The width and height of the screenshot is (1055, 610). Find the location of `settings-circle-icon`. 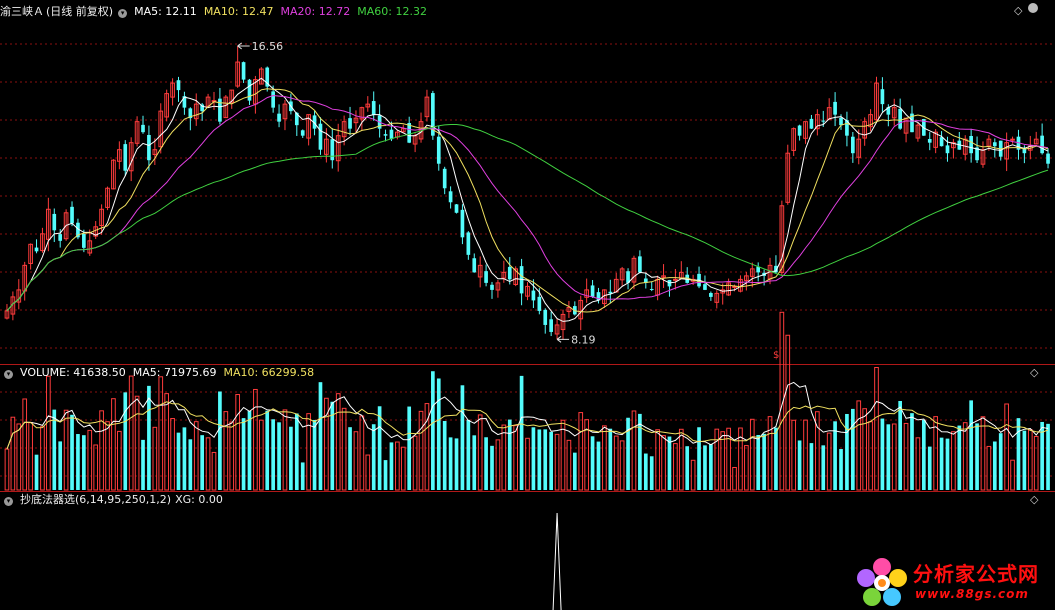

settings-circle-icon is located at coordinates (1033, 8).